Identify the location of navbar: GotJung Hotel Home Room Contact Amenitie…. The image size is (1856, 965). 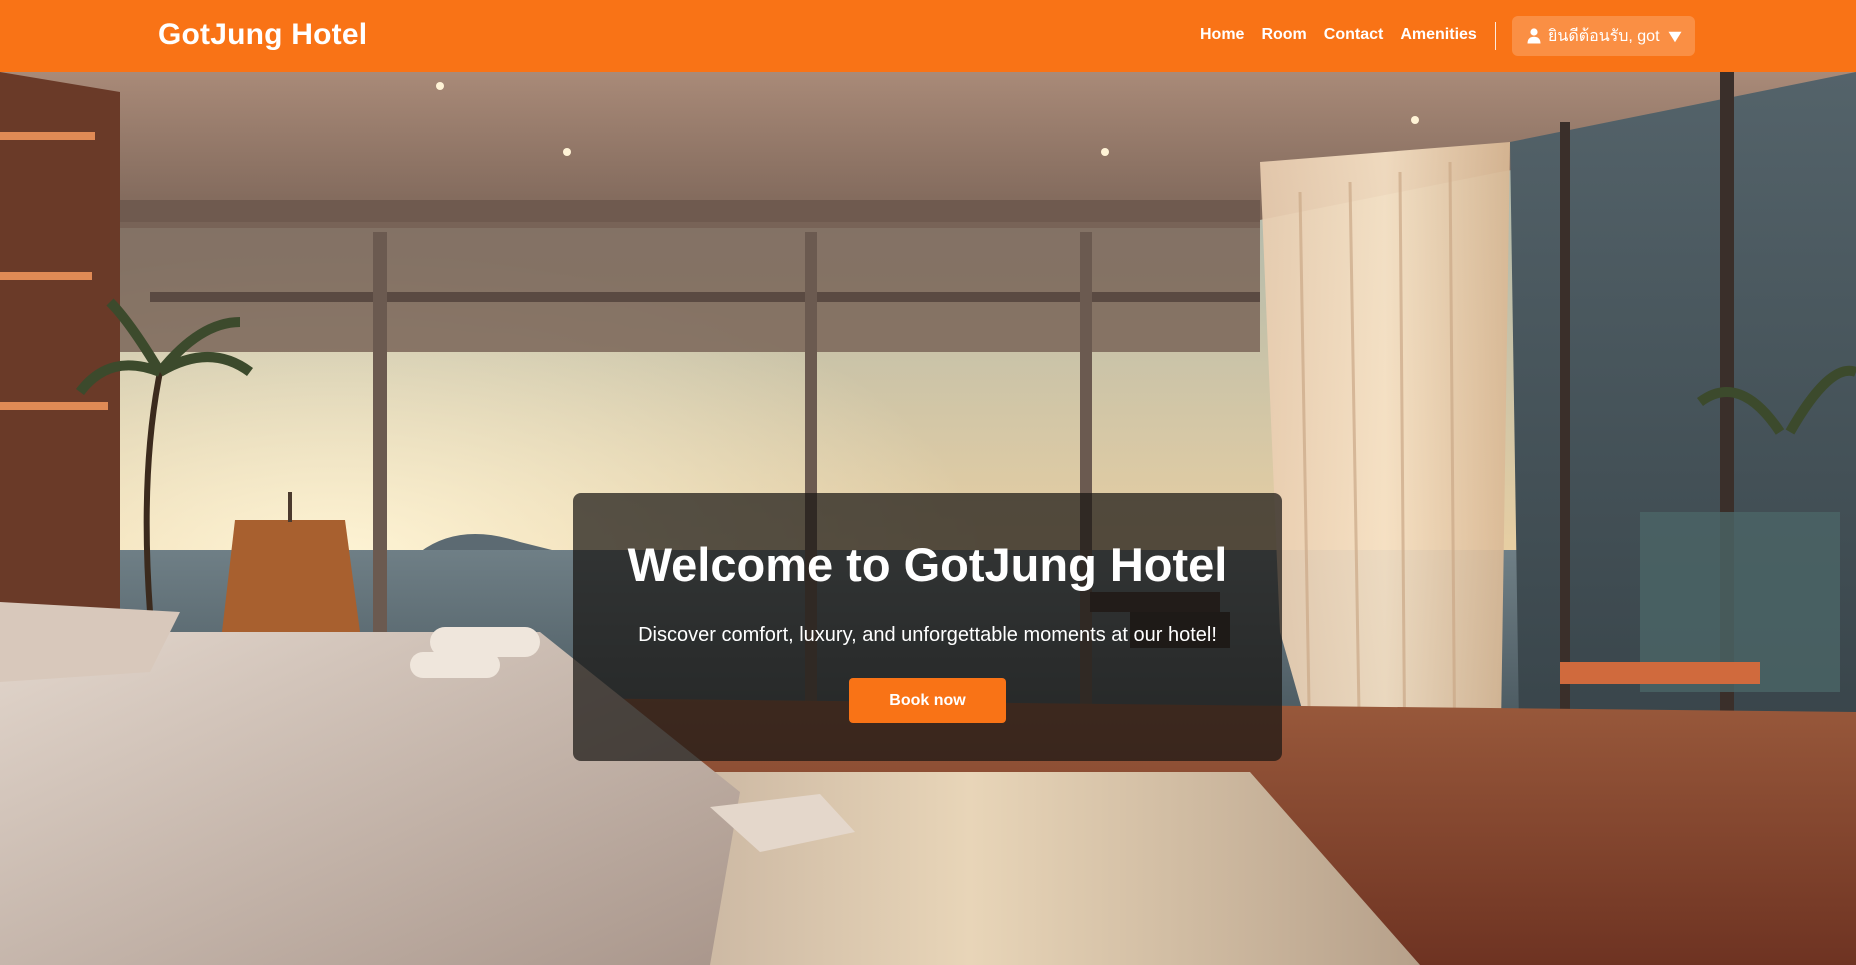
(928, 36).